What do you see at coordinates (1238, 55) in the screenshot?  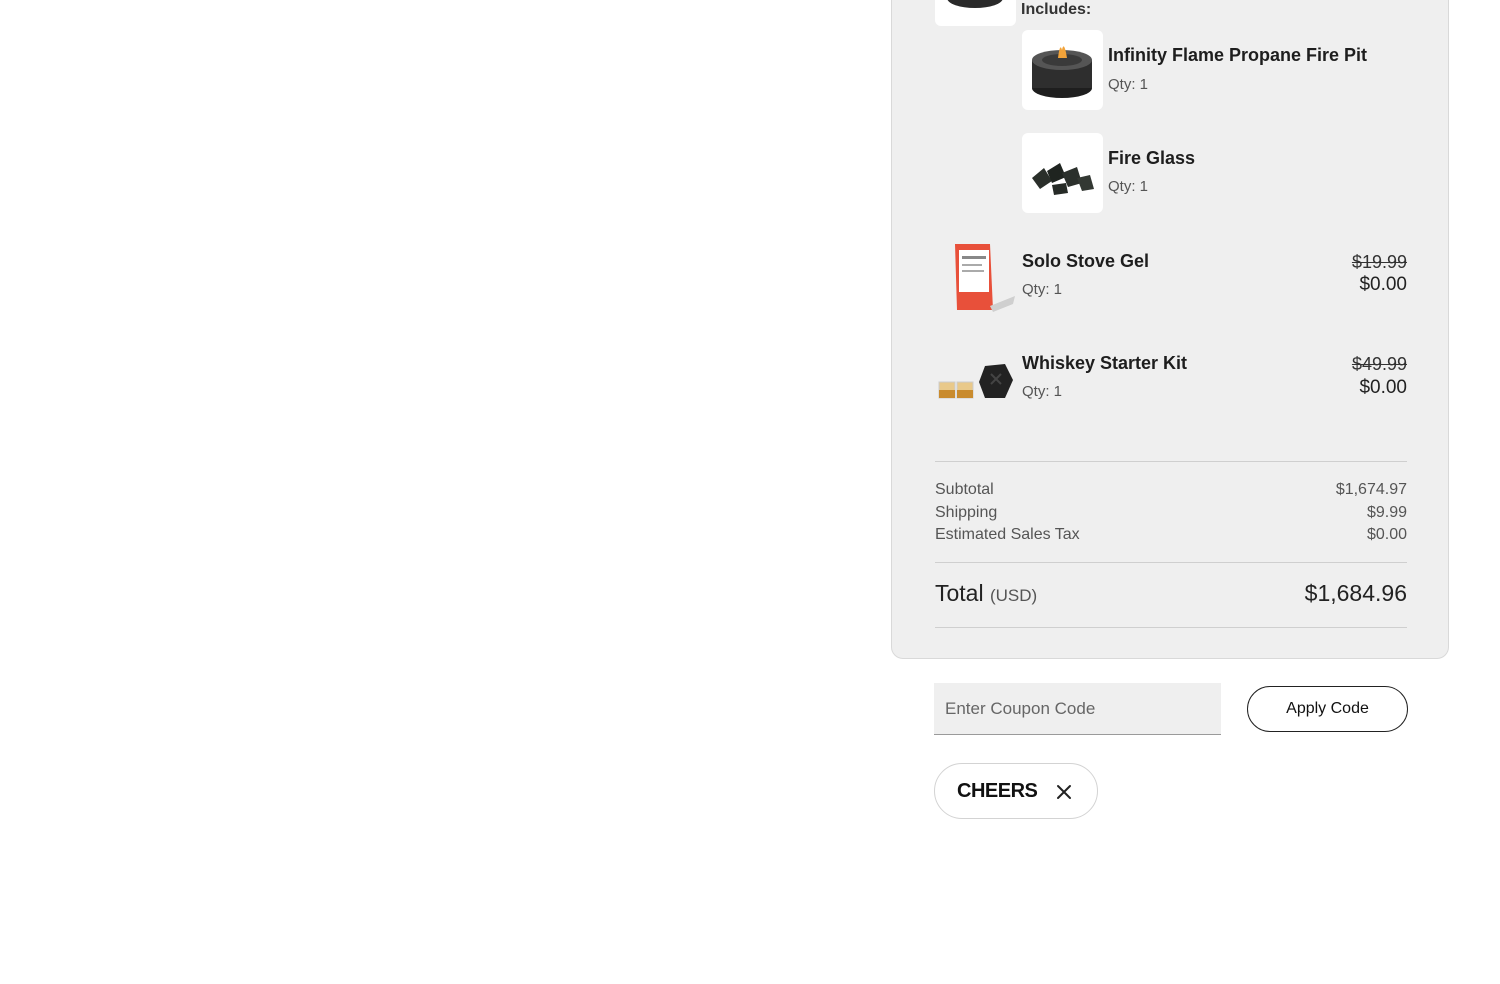 I see `included-item-name: Infinity Flame Propane Fire Pit` at bounding box center [1238, 55].